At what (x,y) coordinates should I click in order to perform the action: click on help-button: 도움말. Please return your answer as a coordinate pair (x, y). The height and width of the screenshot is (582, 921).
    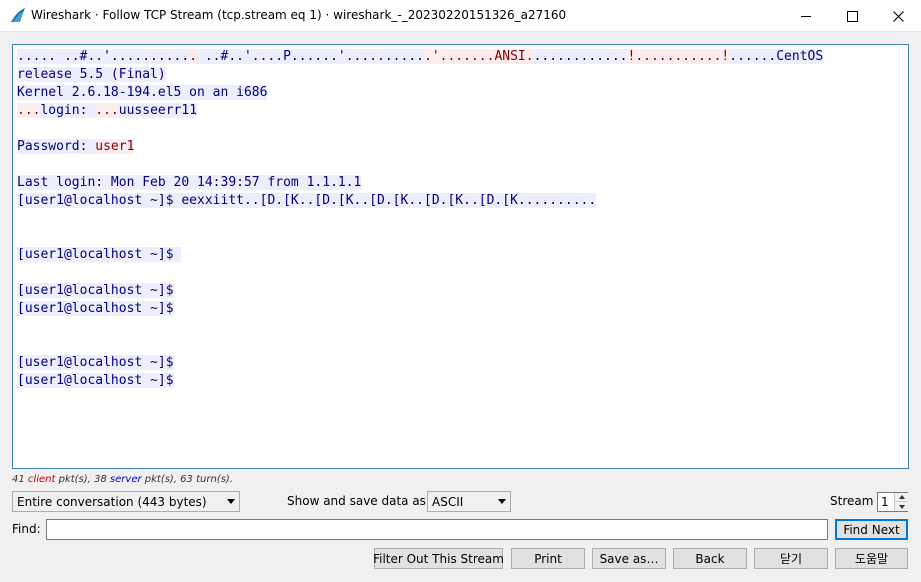
    Looking at the image, I should click on (871, 558).